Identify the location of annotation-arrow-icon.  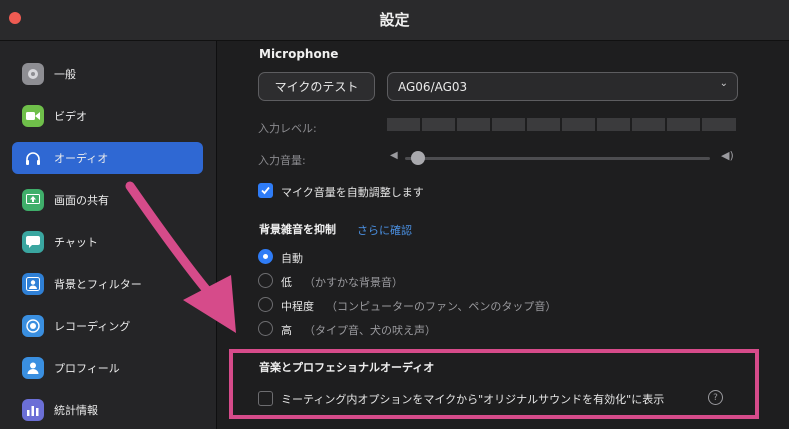
(180, 257).